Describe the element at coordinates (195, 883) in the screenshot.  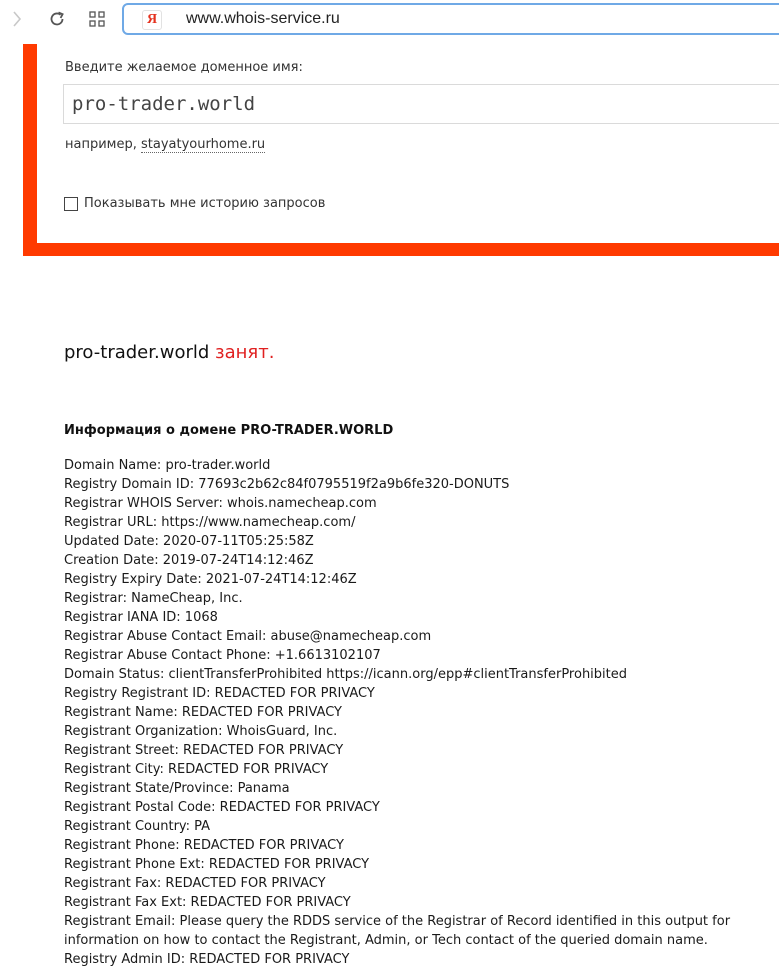
I see `whois-line: Registrant Fax: REDACTED FOR PRIVACY` at that location.